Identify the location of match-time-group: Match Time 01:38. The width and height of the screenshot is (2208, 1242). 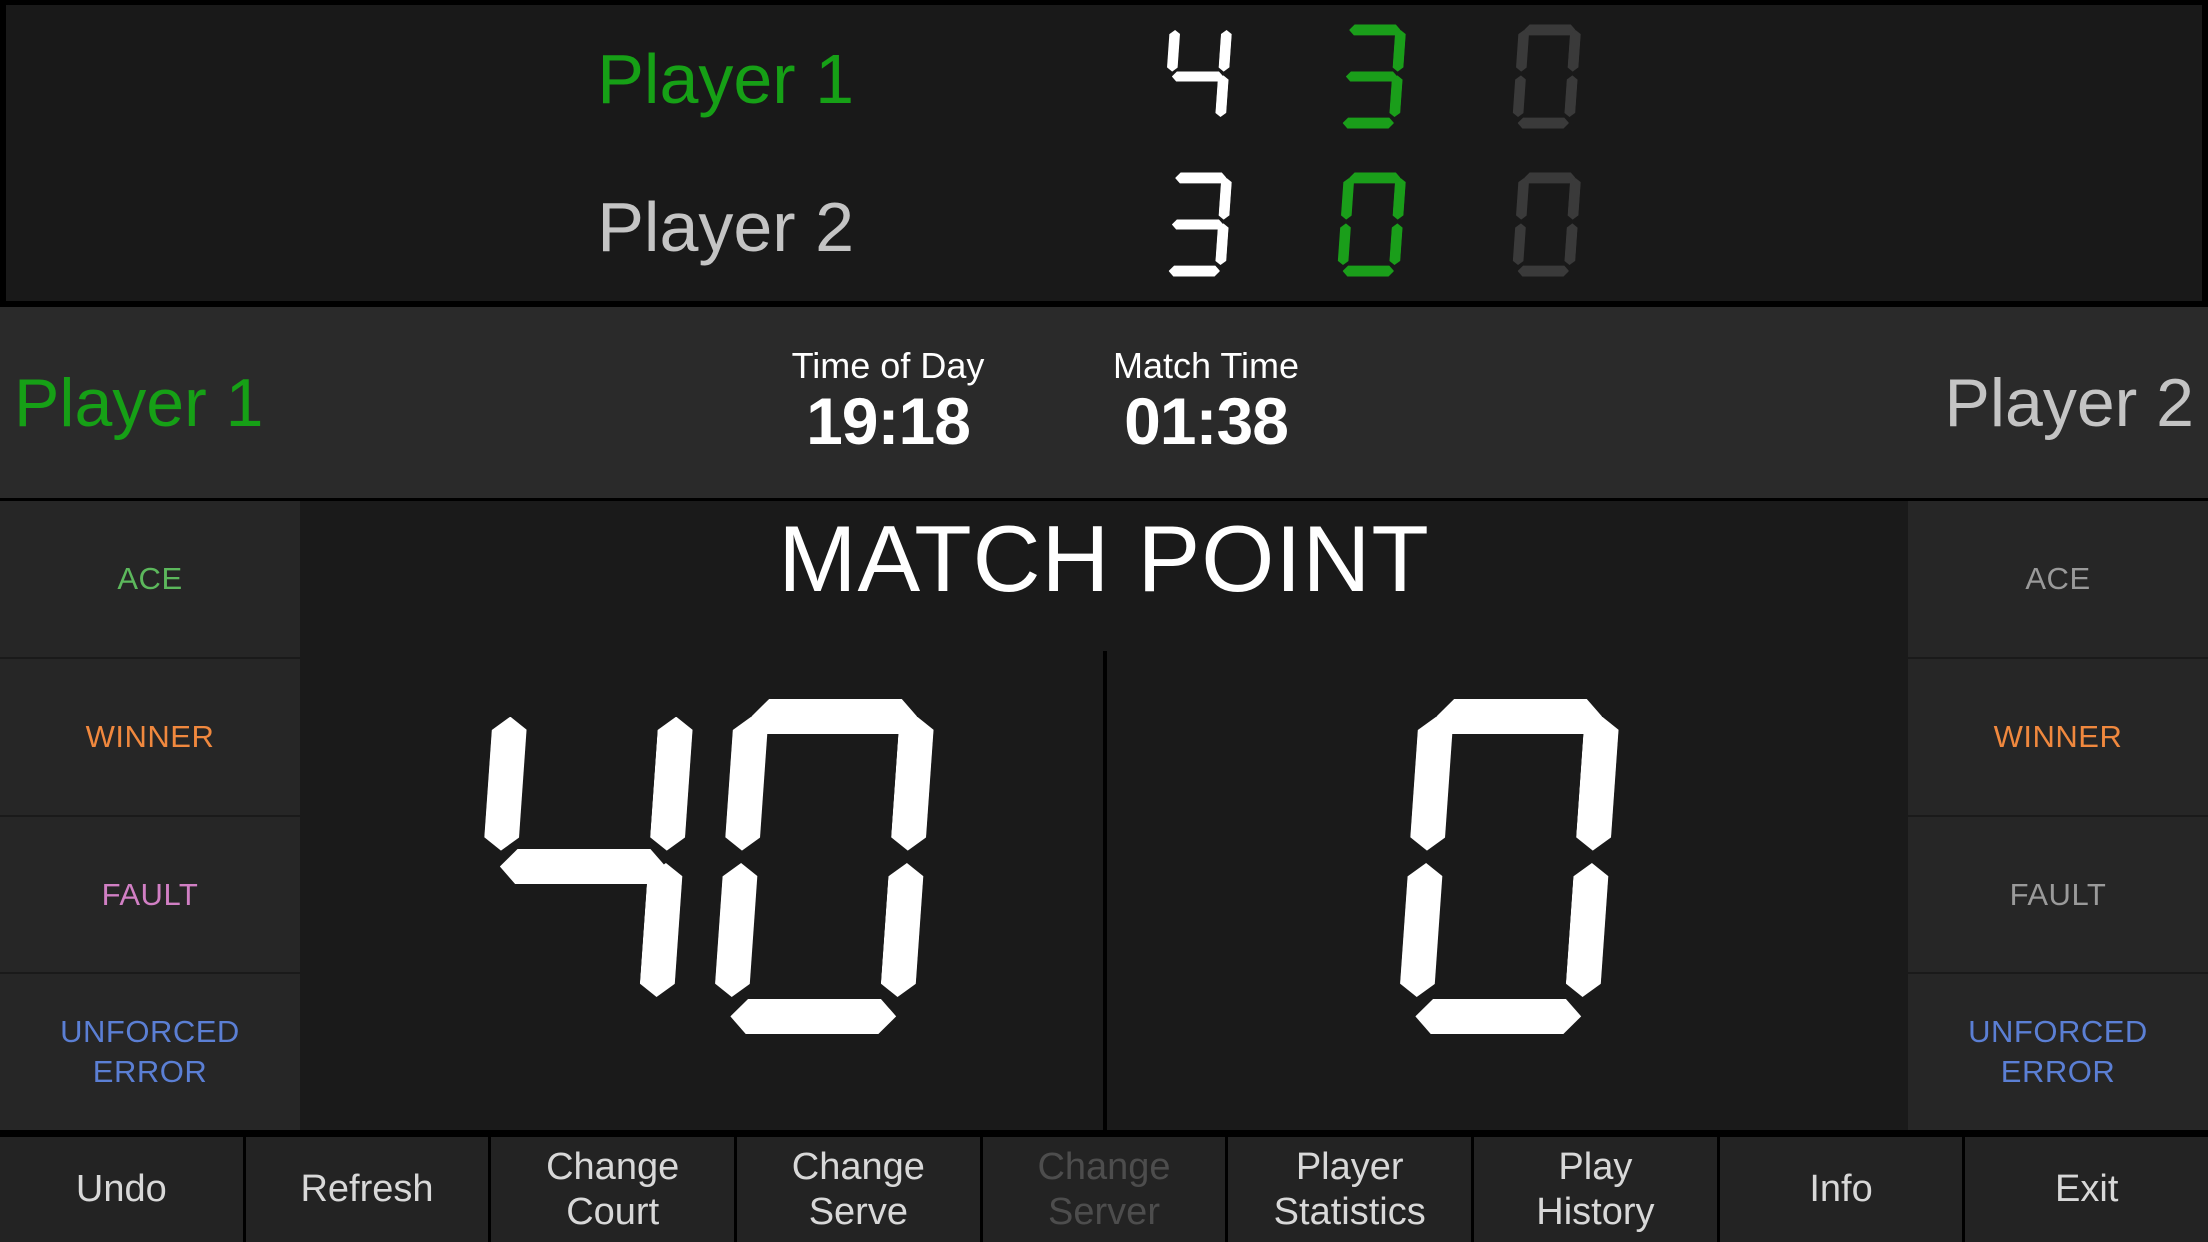
(1206, 402).